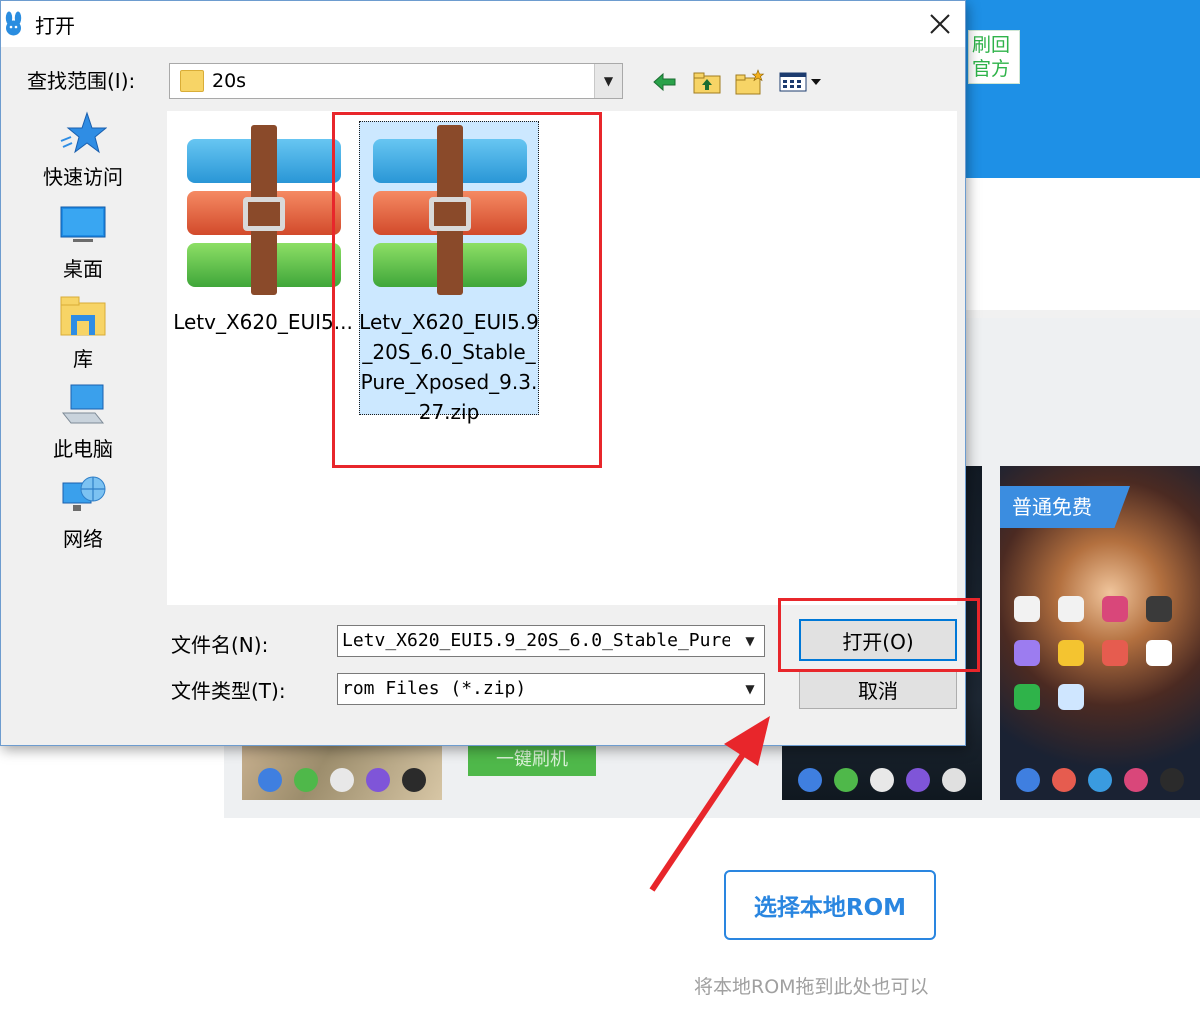  Describe the element at coordinates (220, 645) in the screenshot. I see `filename-label: 文件名(N):` at that location.